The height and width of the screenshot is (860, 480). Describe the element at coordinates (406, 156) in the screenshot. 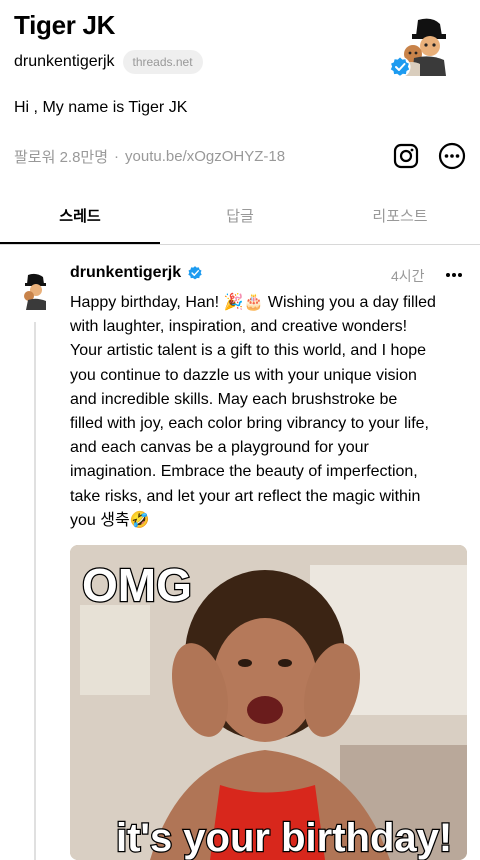

I see `instagram-icon` at that location.